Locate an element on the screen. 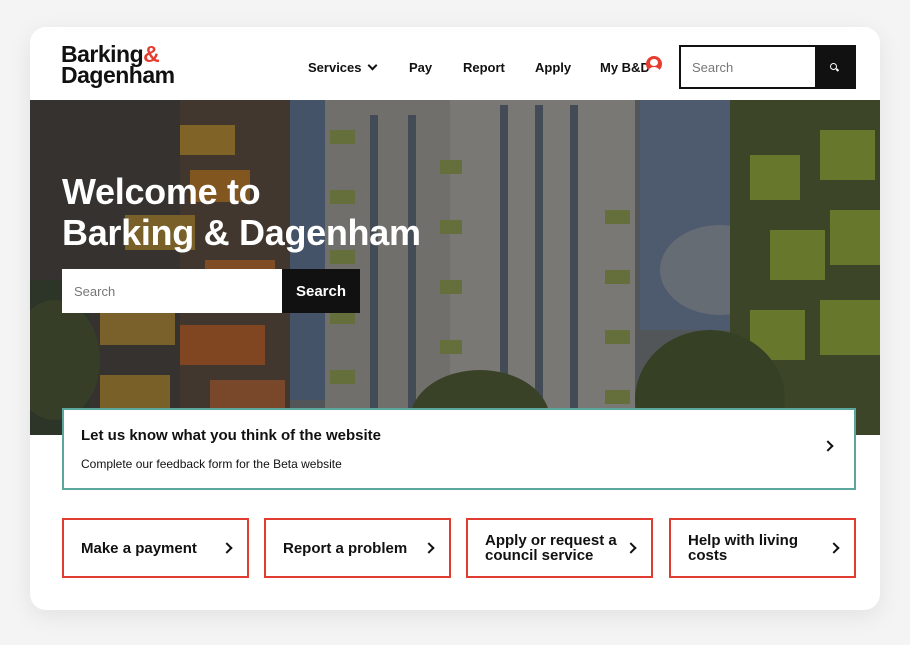  quick-link-report-problem: Report a problem is located at coordinates (357, 548).